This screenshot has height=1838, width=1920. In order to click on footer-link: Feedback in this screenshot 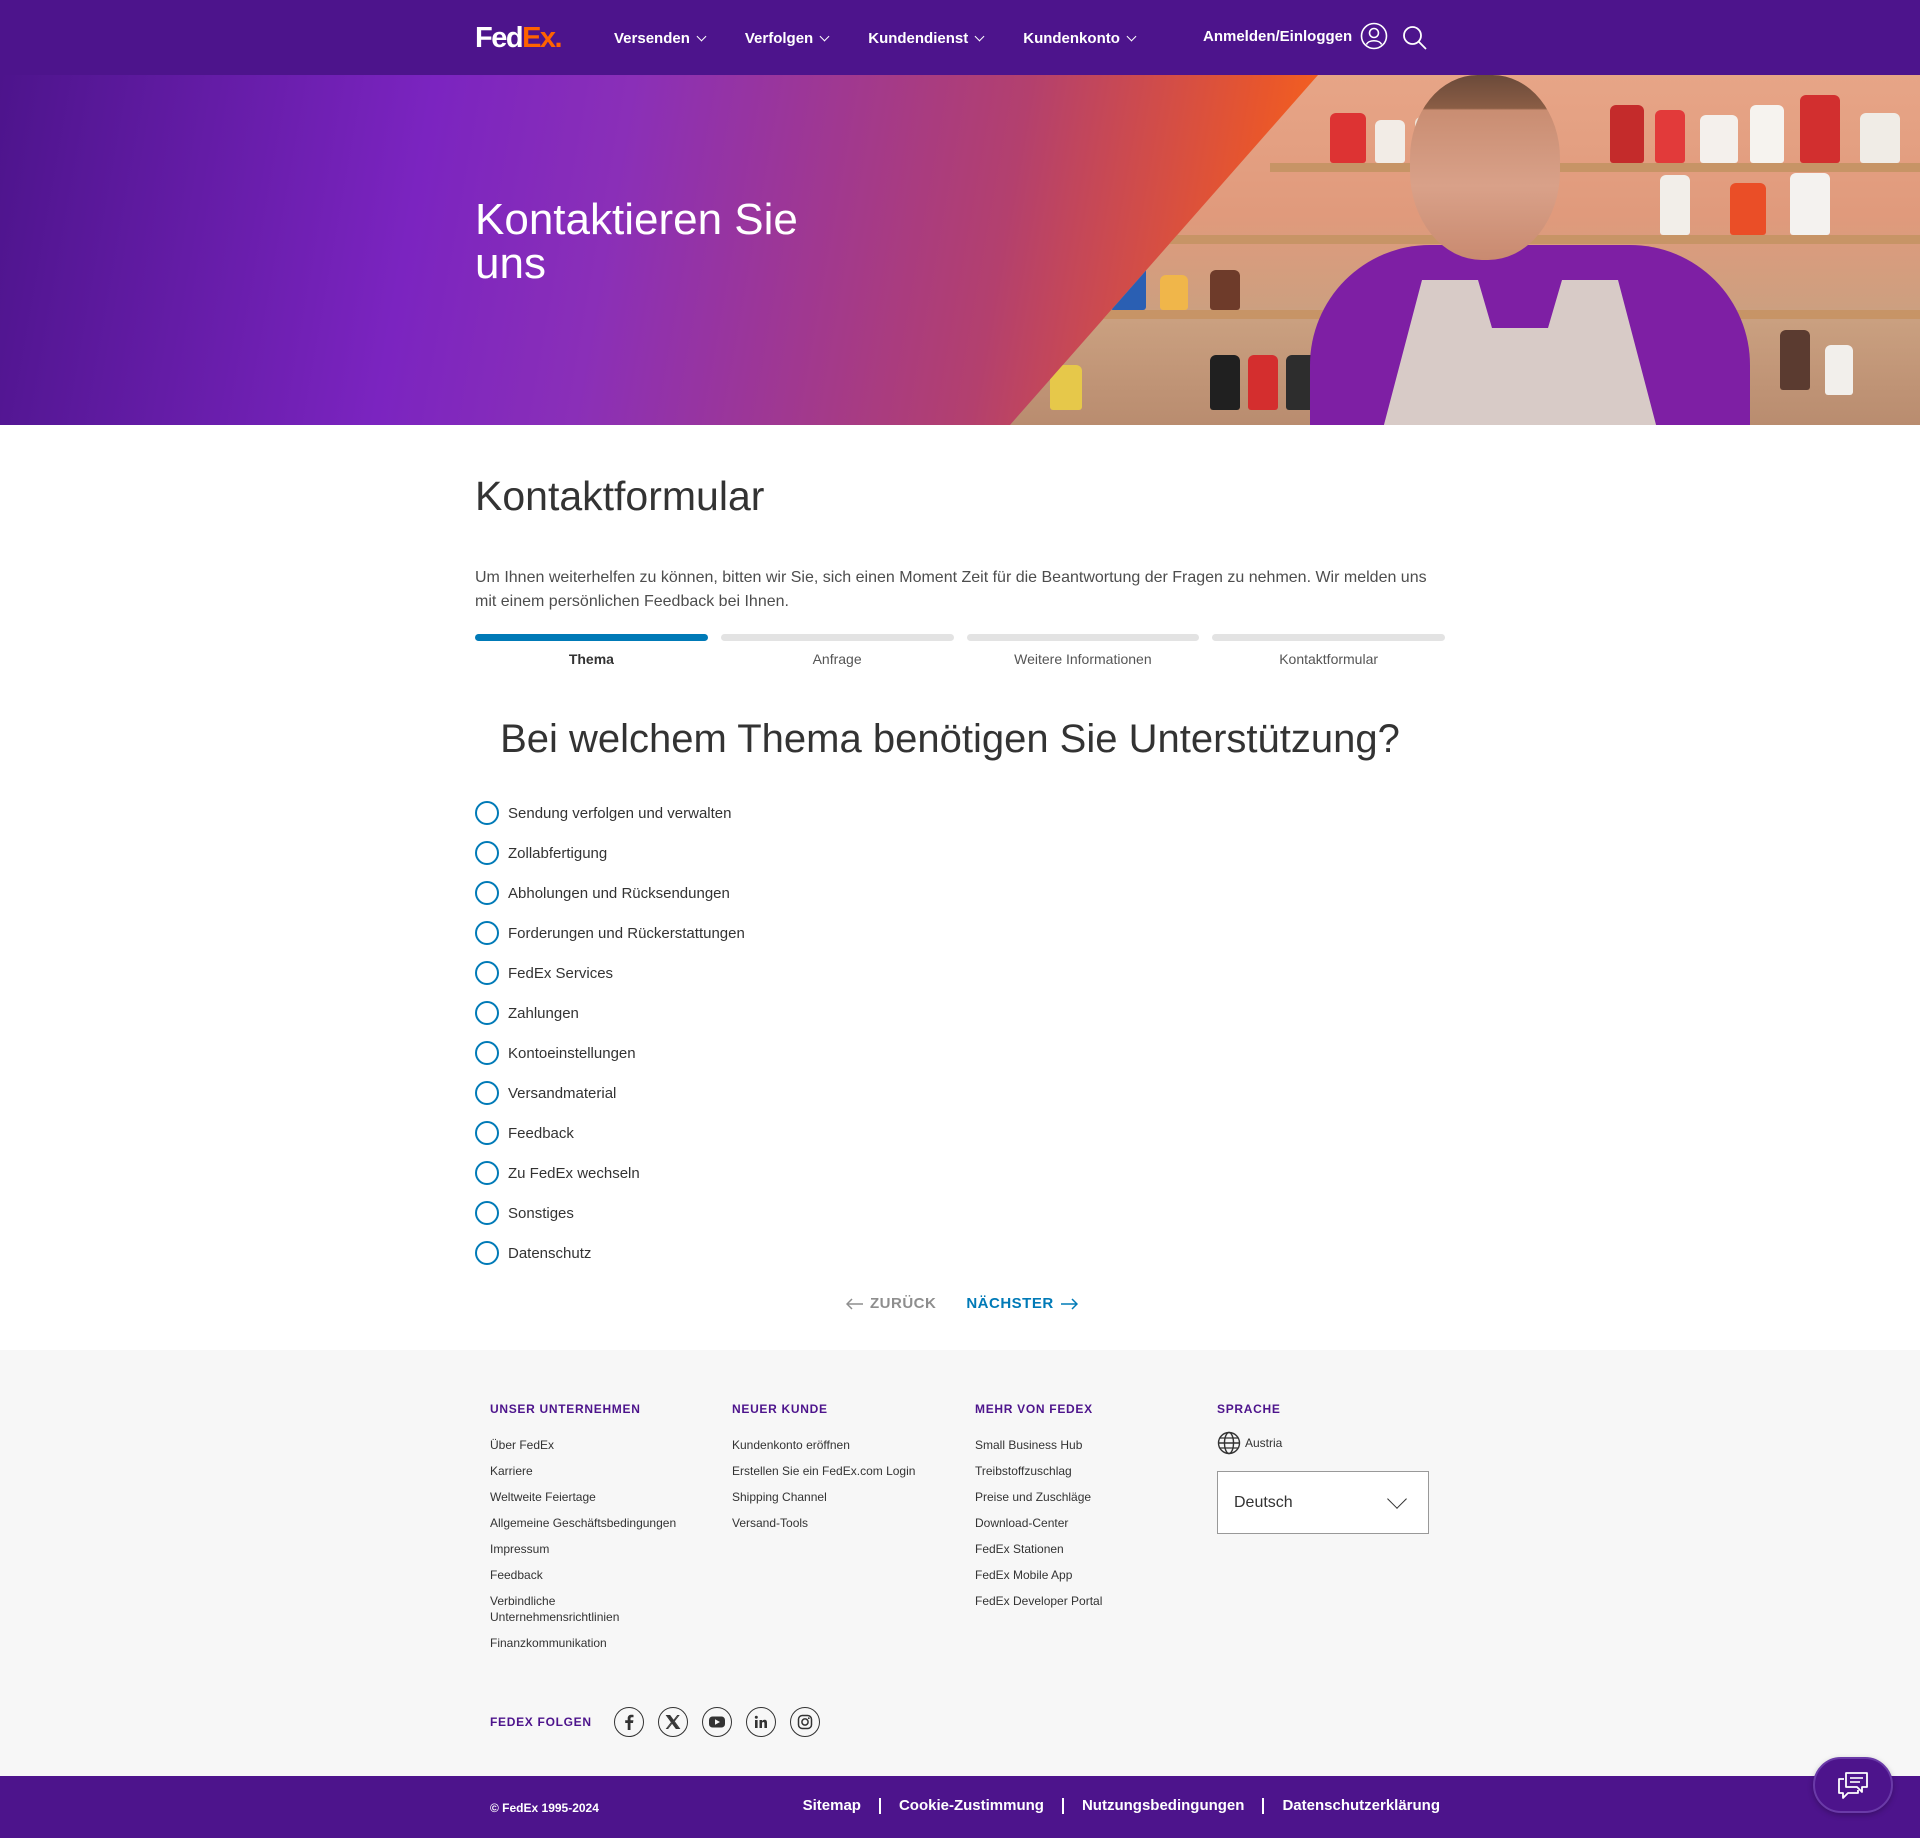, I will do `click(600, 1575)`.